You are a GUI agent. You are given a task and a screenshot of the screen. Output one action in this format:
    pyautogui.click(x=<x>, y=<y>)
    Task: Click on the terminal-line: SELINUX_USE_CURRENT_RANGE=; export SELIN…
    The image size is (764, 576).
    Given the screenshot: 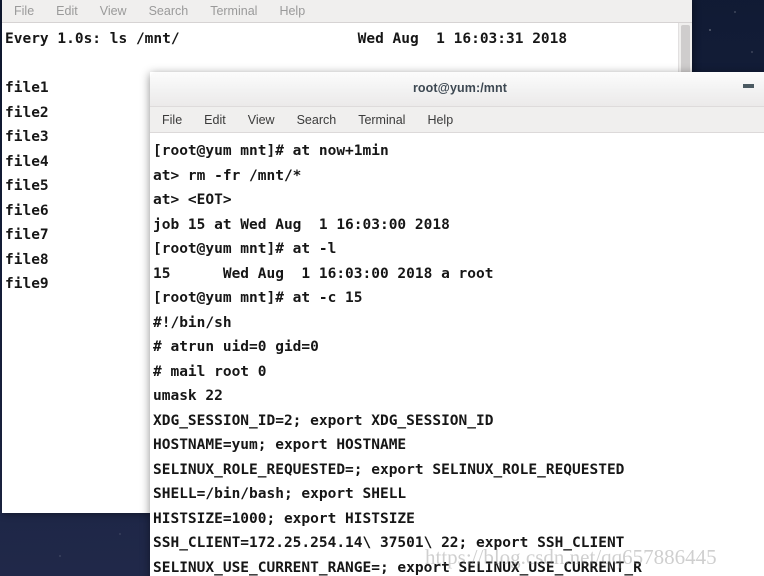 What is the action you would take?
    pyautogui.click(x=397, y=567)
    